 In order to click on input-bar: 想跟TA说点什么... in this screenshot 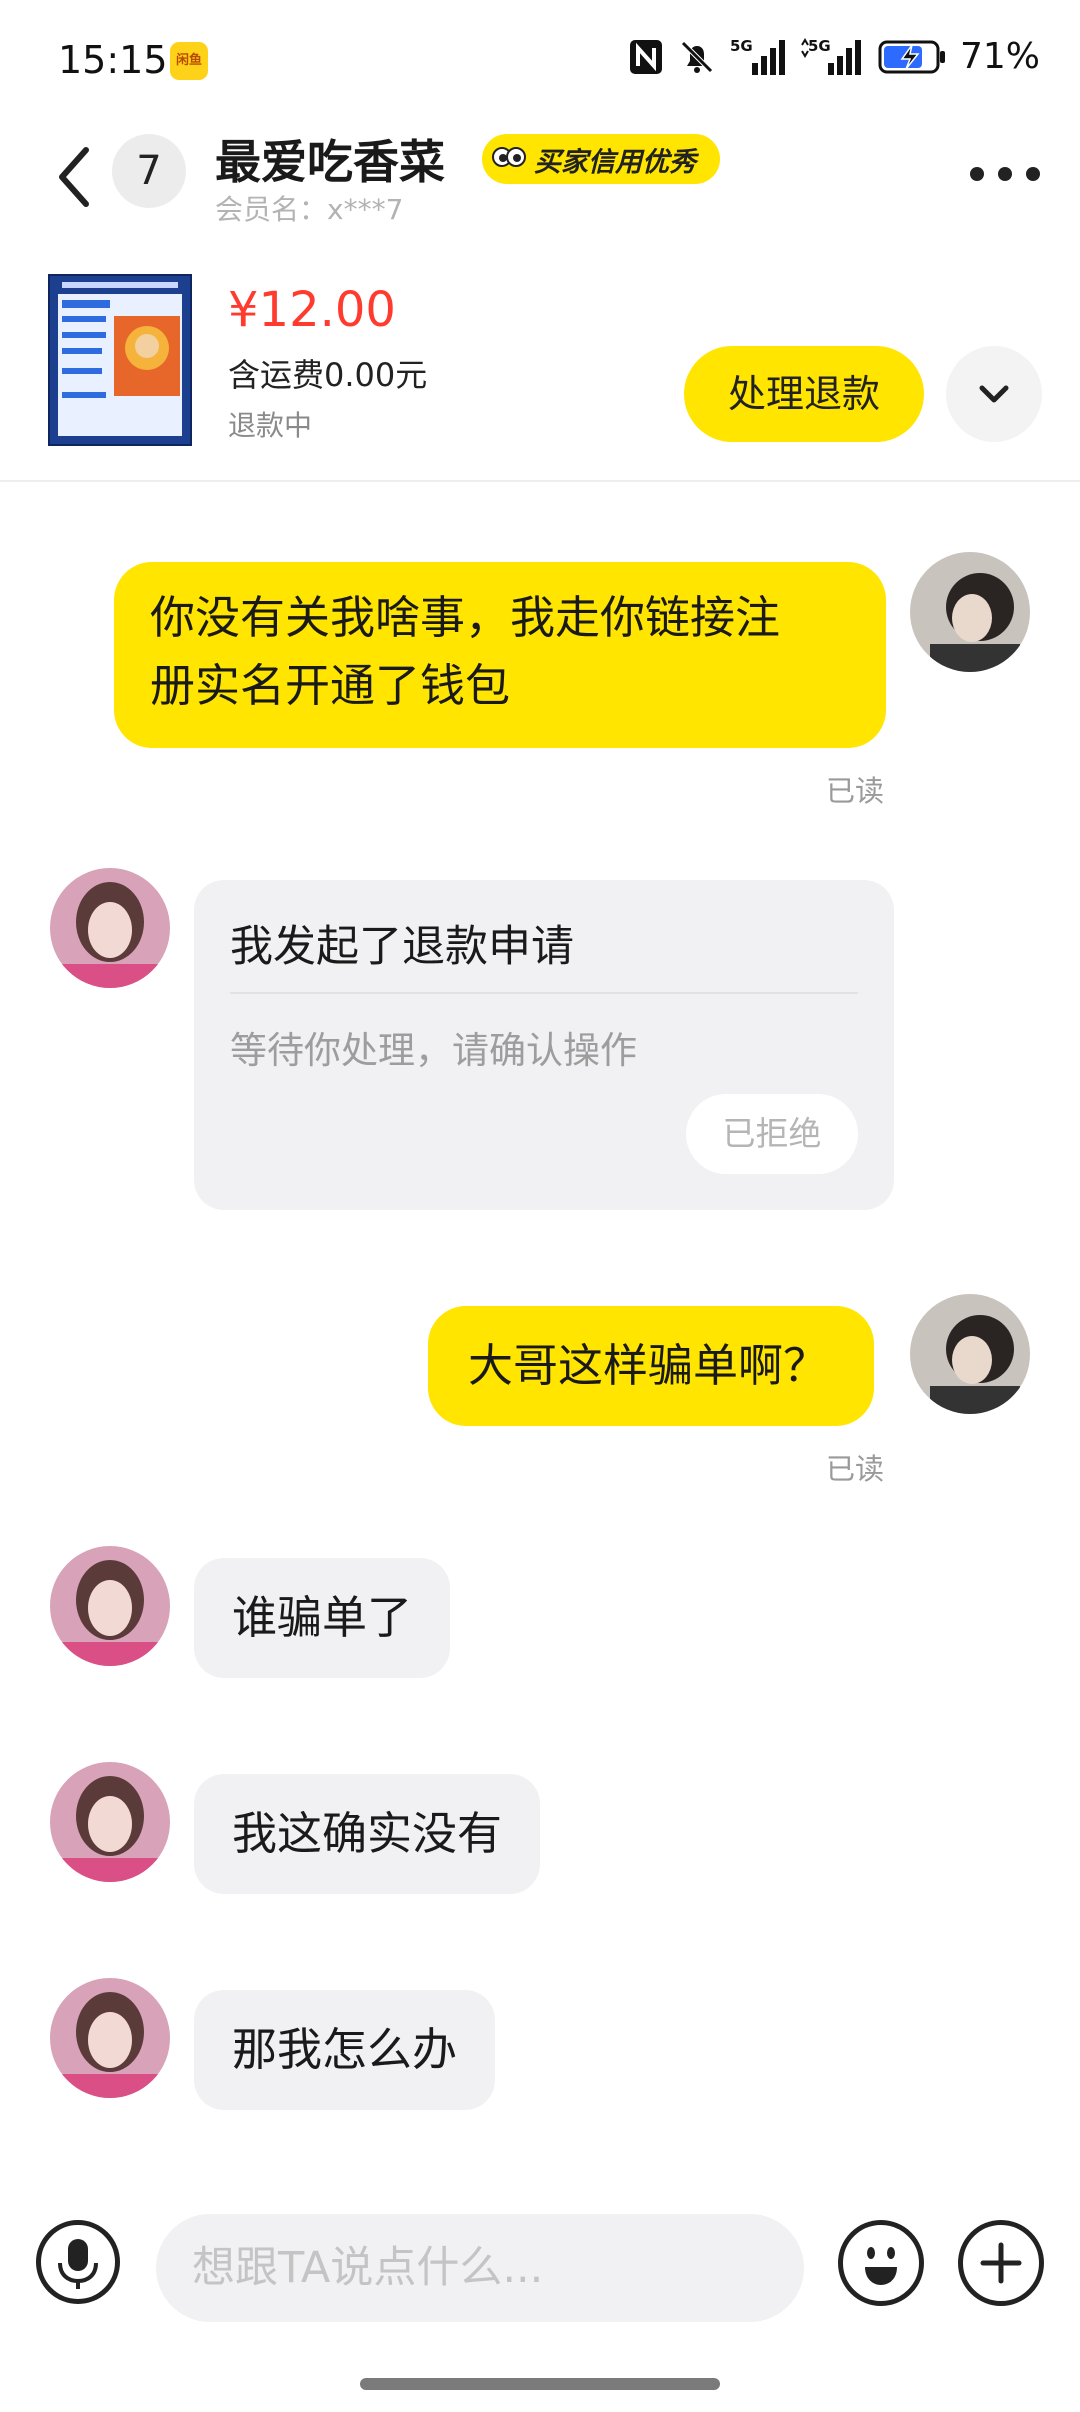, I will do `click(540, 2270)`.